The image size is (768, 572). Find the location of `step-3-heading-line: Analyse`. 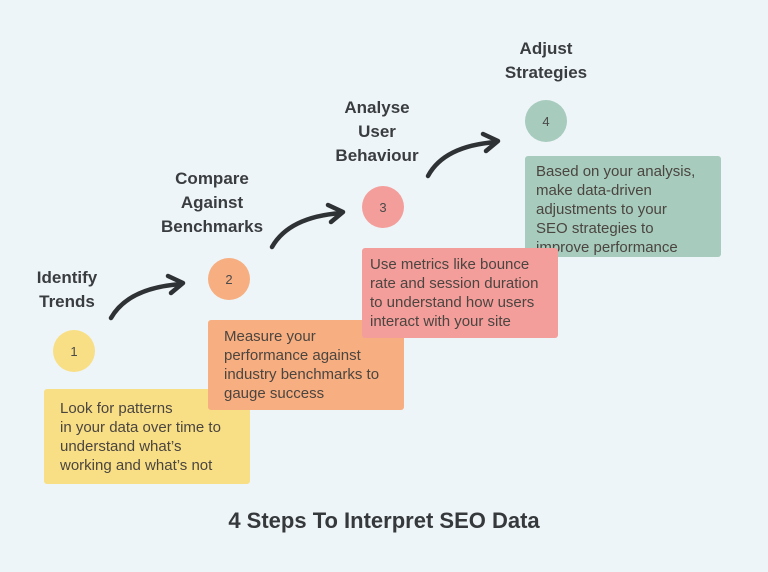

step-3-heading-line: Analyse is located at coordinates (377, 107).